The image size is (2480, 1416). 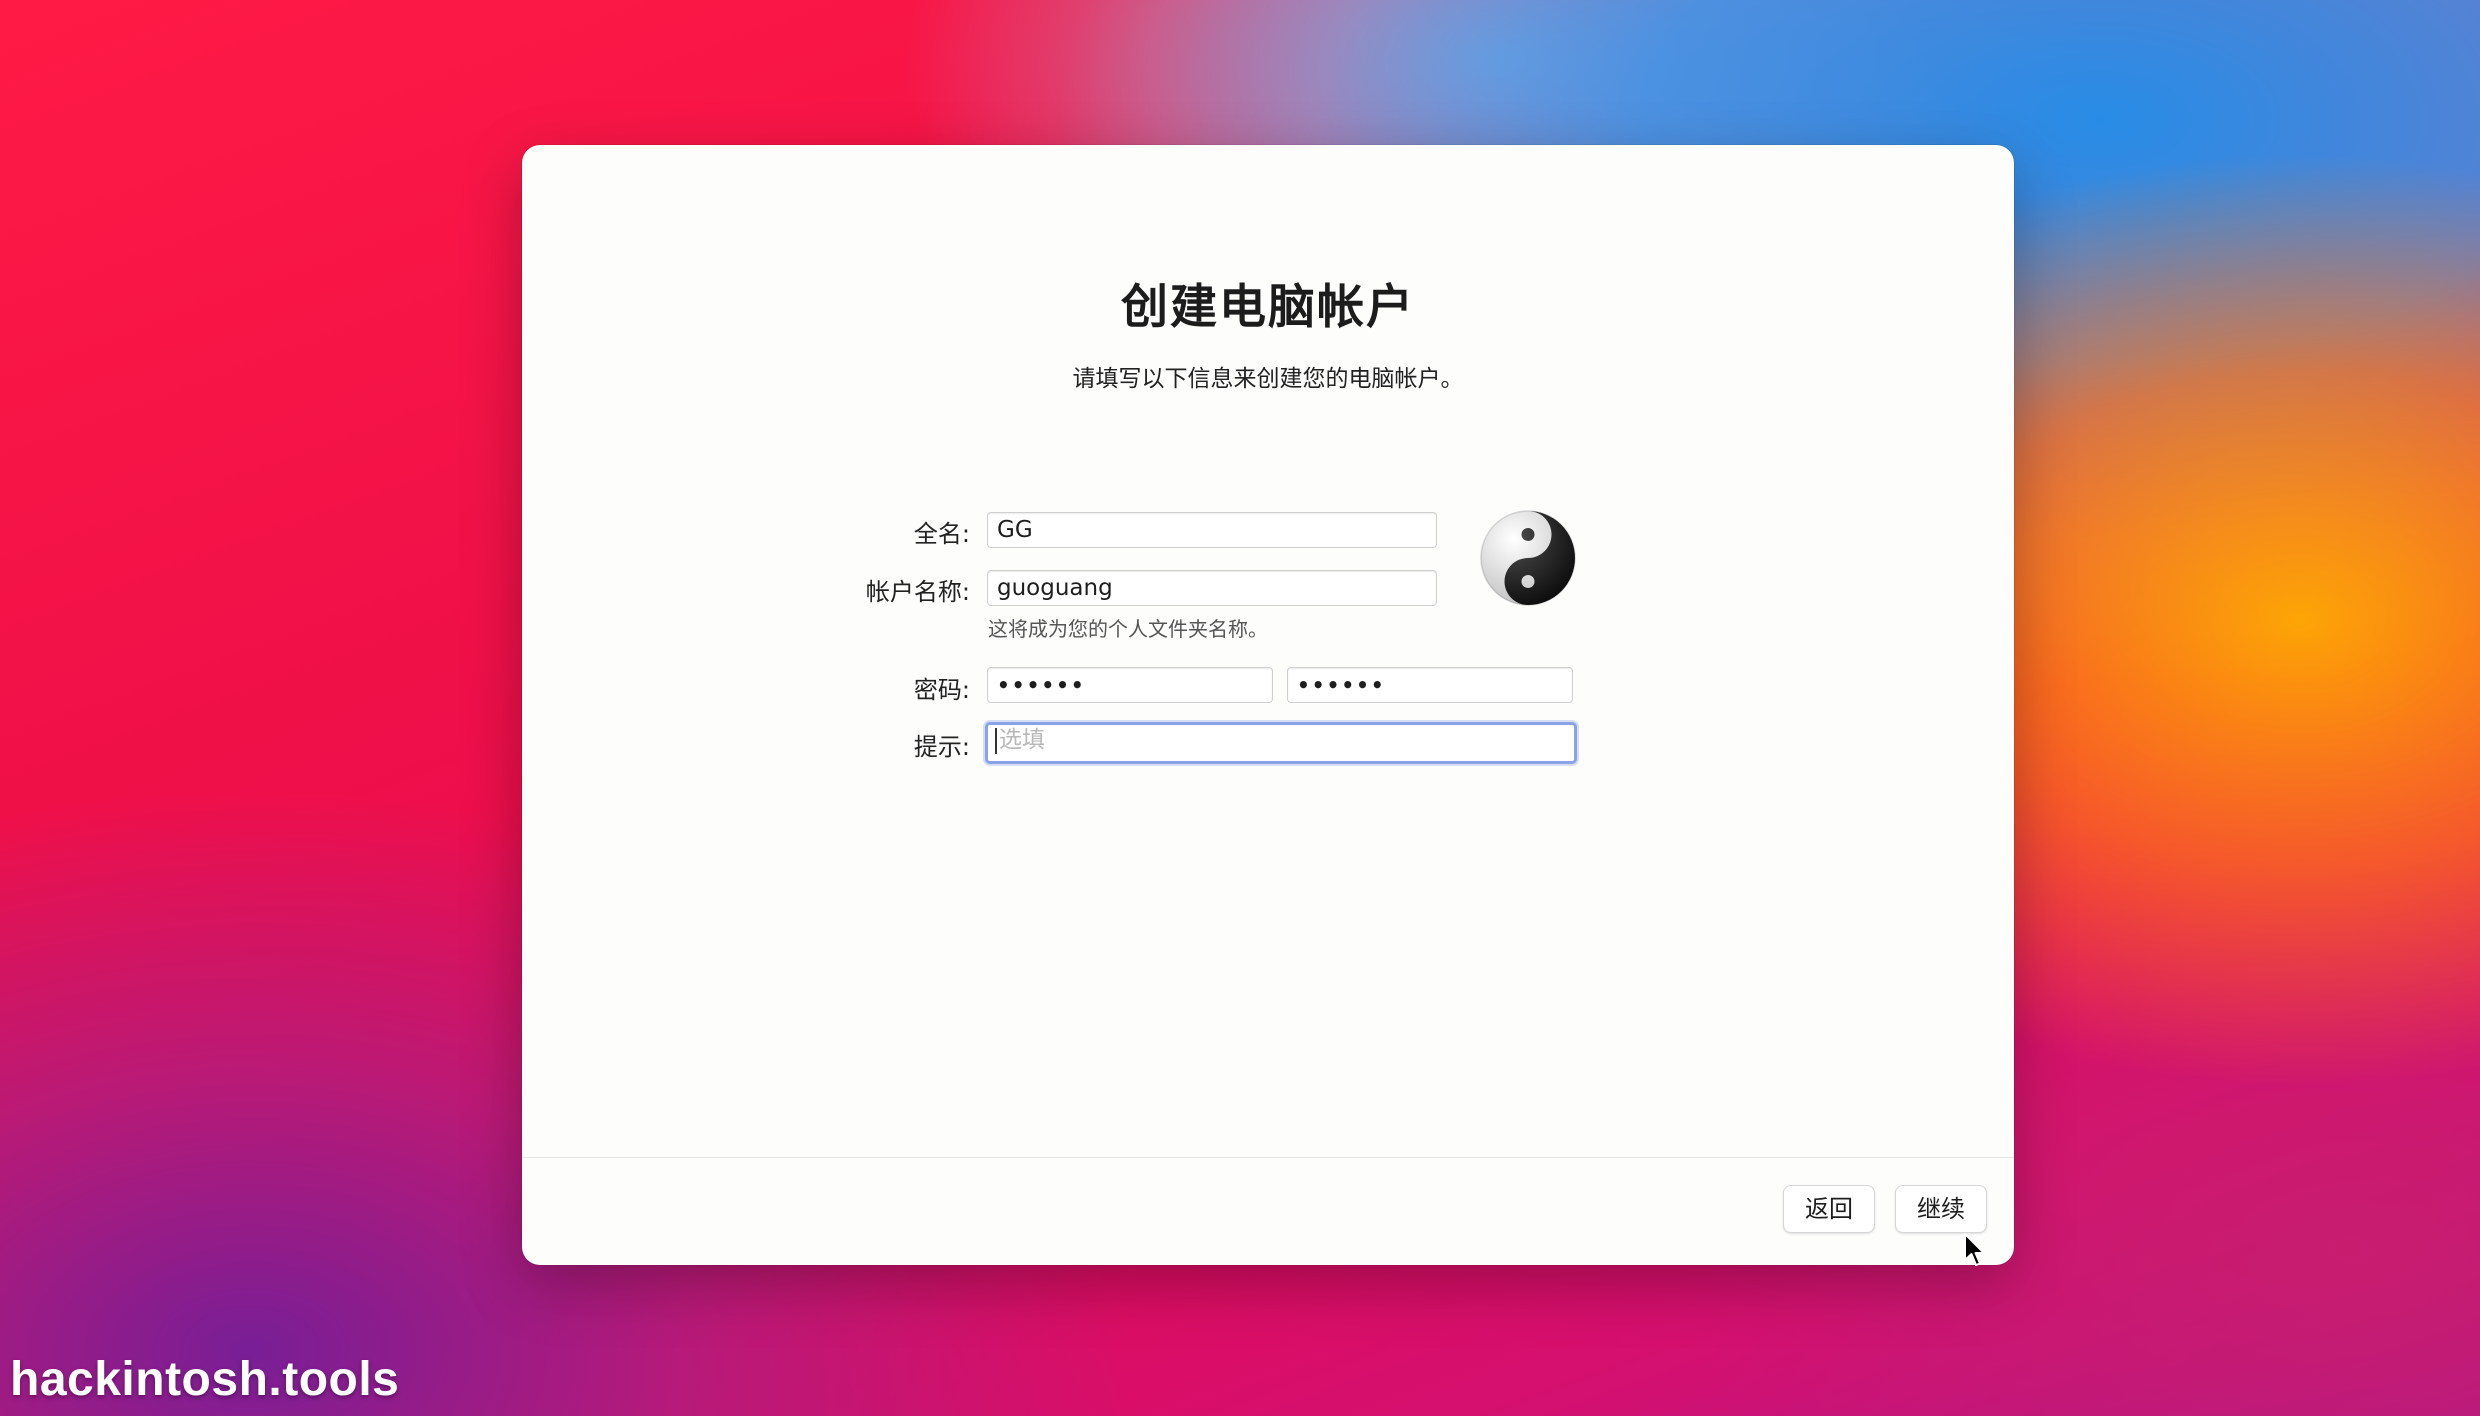 What do you see at coordinates (1941, 1209) in the screenshot?
I see `continue-button: 继续` at bounding box center [1941, 1209].